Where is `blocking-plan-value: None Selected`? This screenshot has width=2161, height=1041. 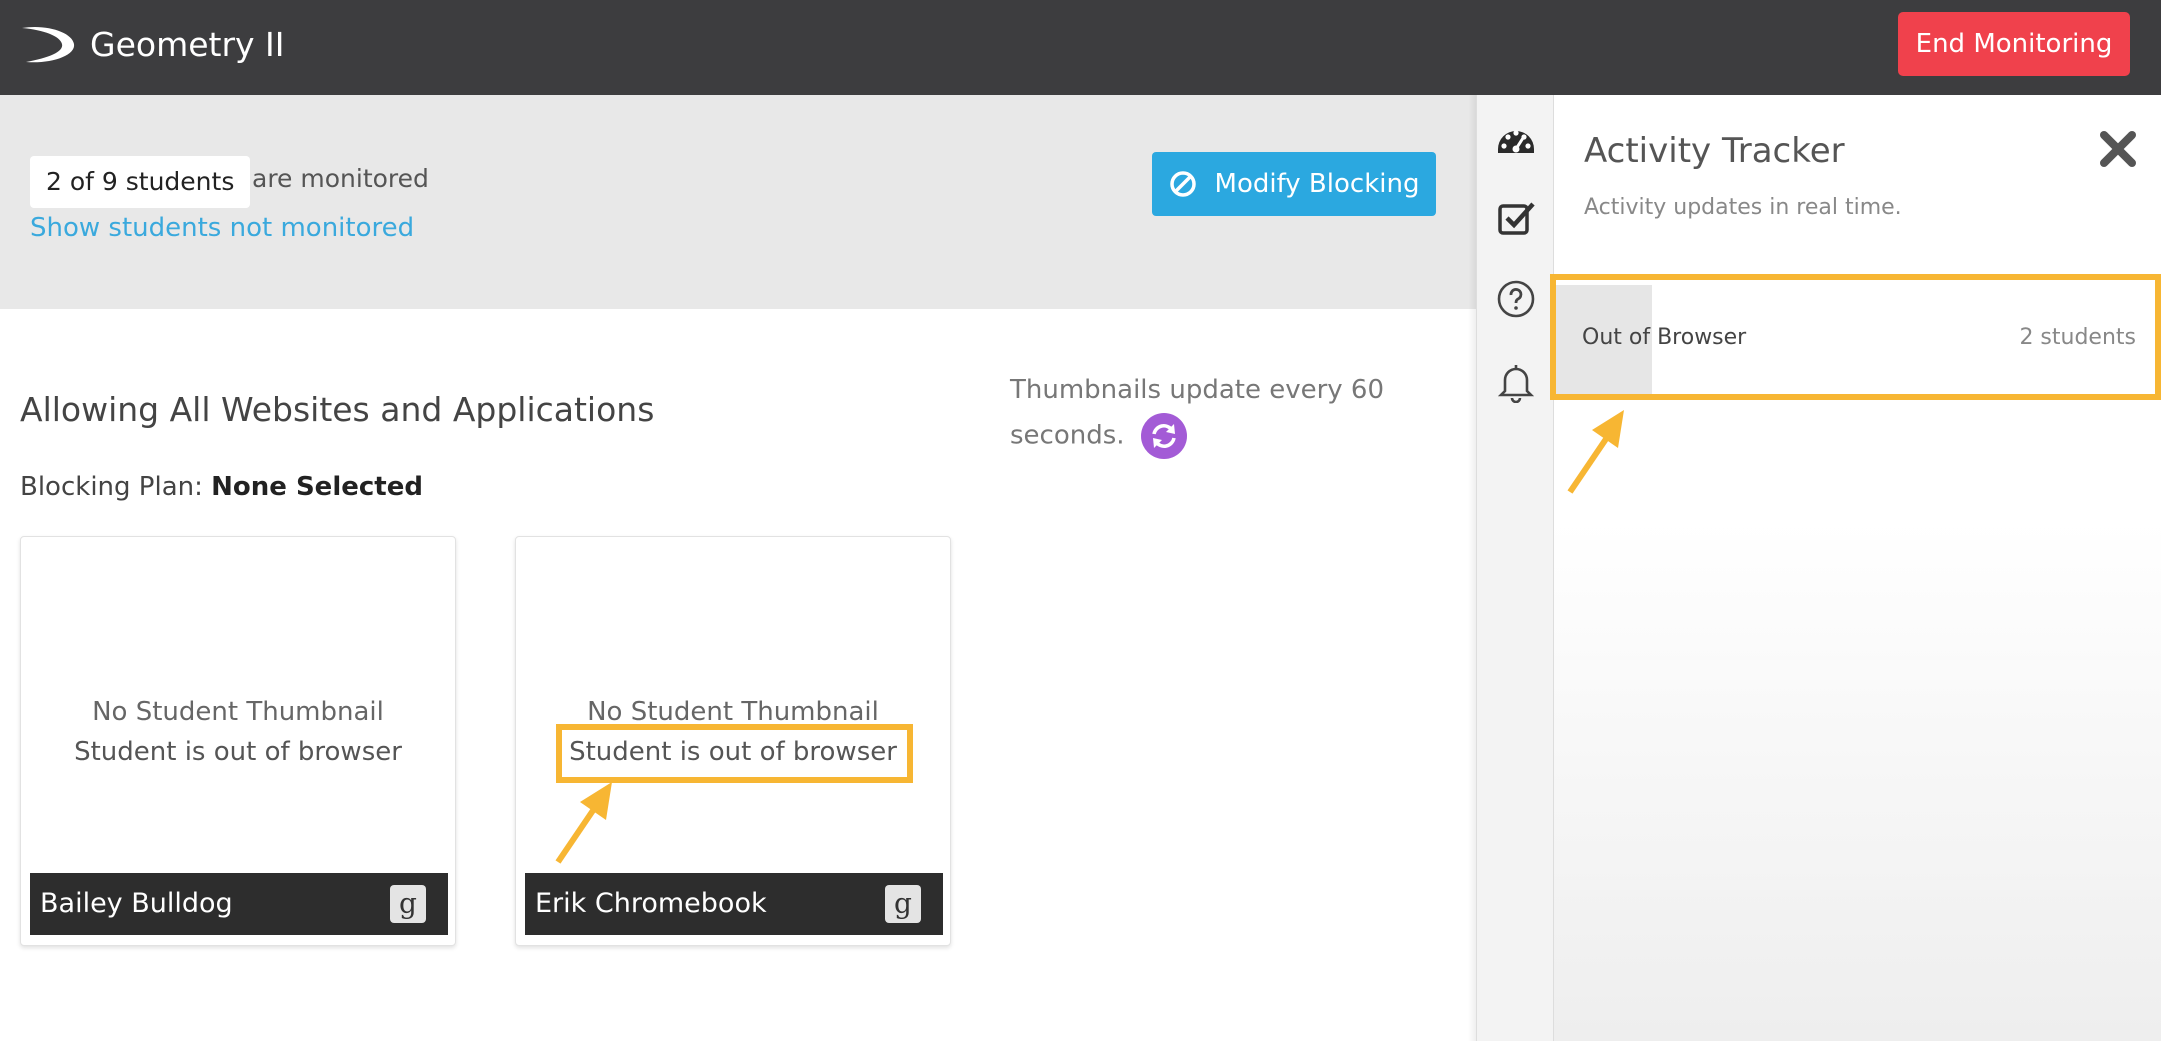 blocking-plan-value: None Selected is located at coordinates (317, 487).